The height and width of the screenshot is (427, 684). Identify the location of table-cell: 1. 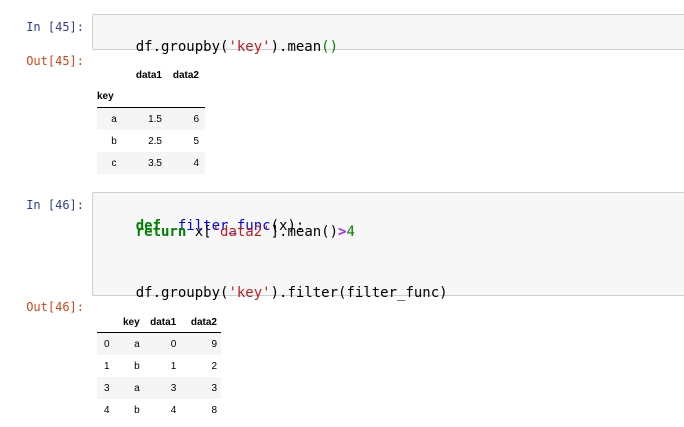
(173, 366).